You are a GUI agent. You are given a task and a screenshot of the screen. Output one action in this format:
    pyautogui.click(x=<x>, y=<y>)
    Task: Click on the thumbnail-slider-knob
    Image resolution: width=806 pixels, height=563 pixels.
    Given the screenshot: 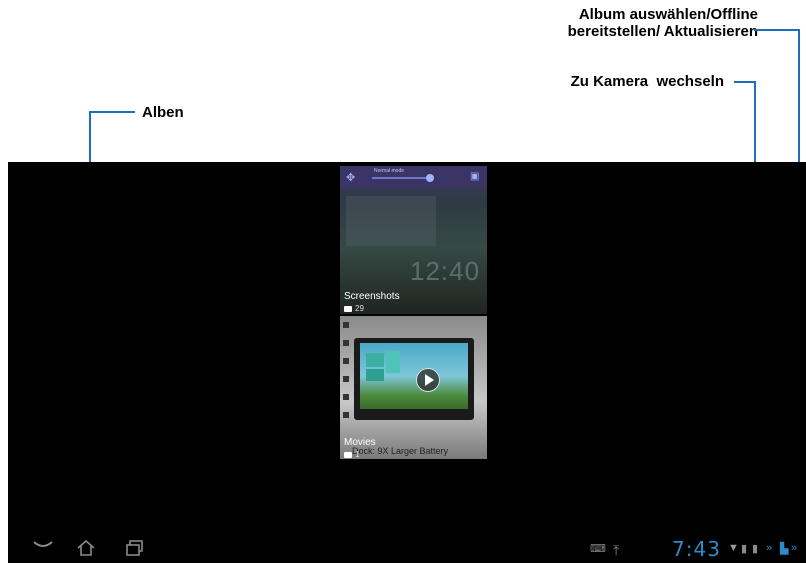 What is the action you would take?
    pyautogui.click(x=430, y=178)
    